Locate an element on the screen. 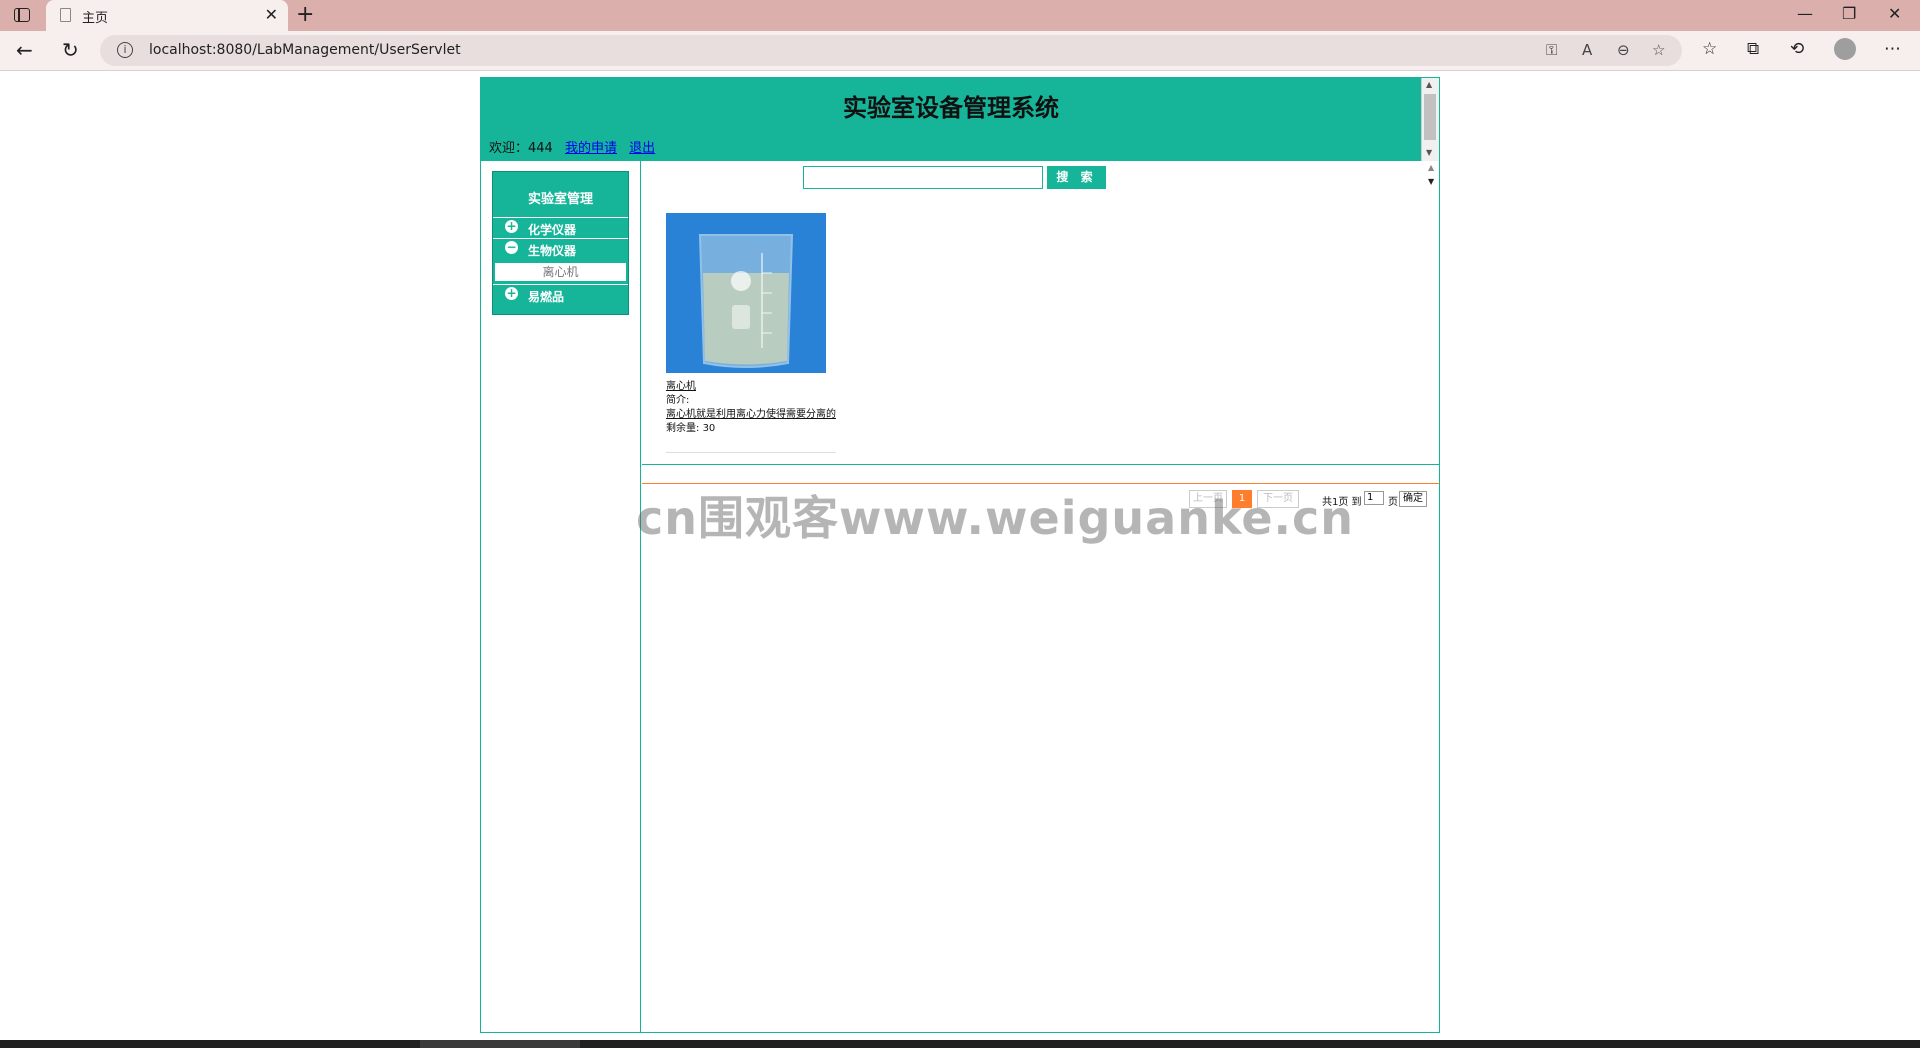 Image resolution: width=1920 pixels, height=1048 pixels. sidebar-subitem-centrifuge: 离心机 is located at coordinates (560, 272).